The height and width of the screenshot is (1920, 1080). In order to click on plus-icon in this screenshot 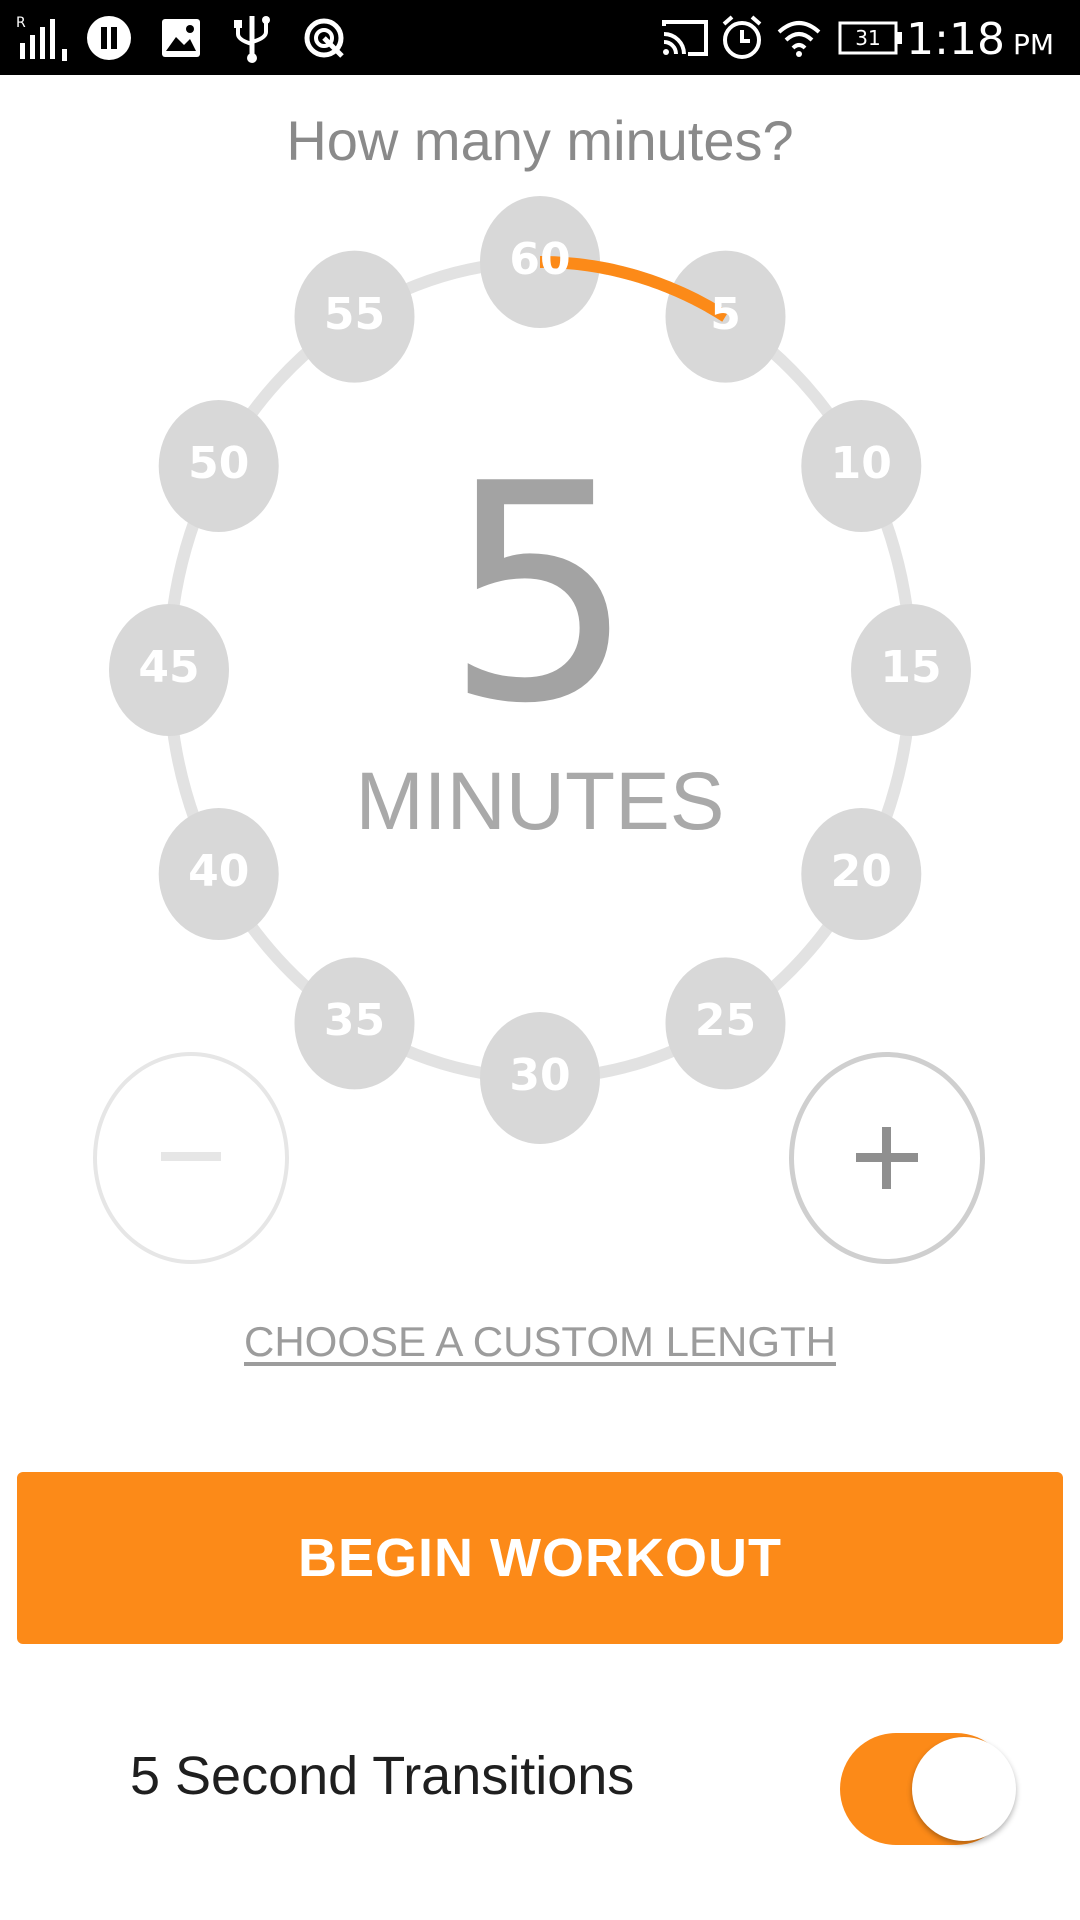, I will do `click(887, 1158)`.